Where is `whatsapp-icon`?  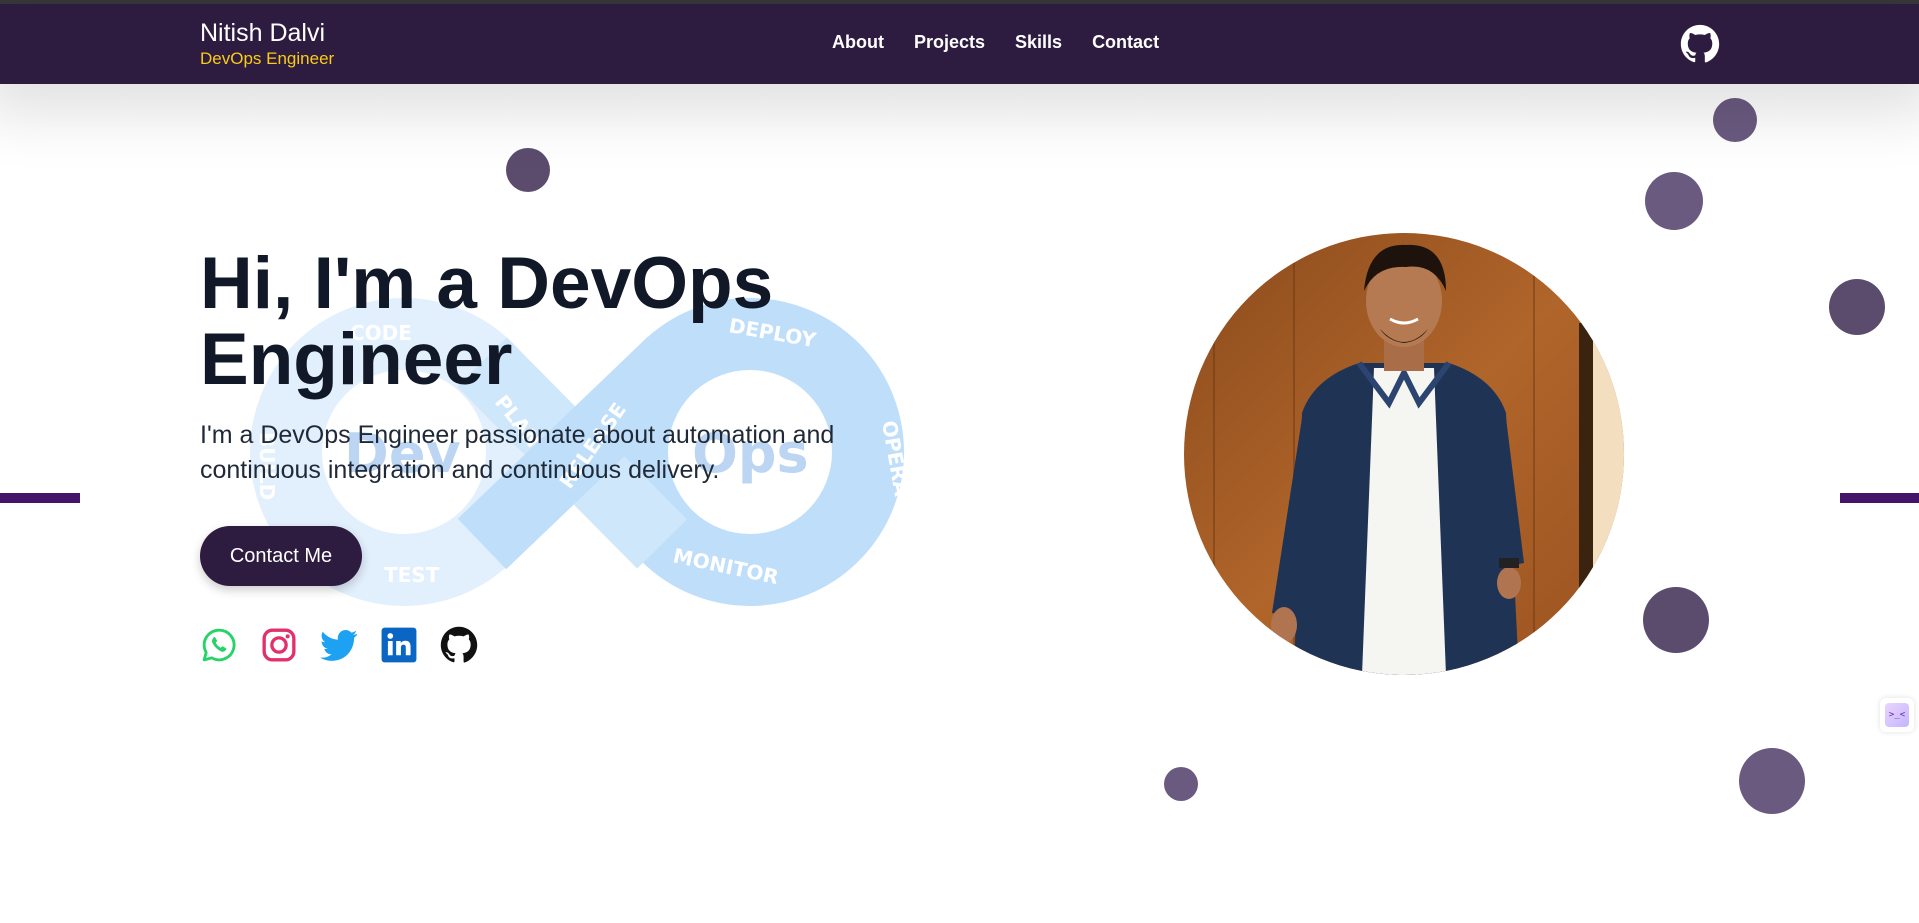
whatsapp-icon is located at coordinates (219, 645).